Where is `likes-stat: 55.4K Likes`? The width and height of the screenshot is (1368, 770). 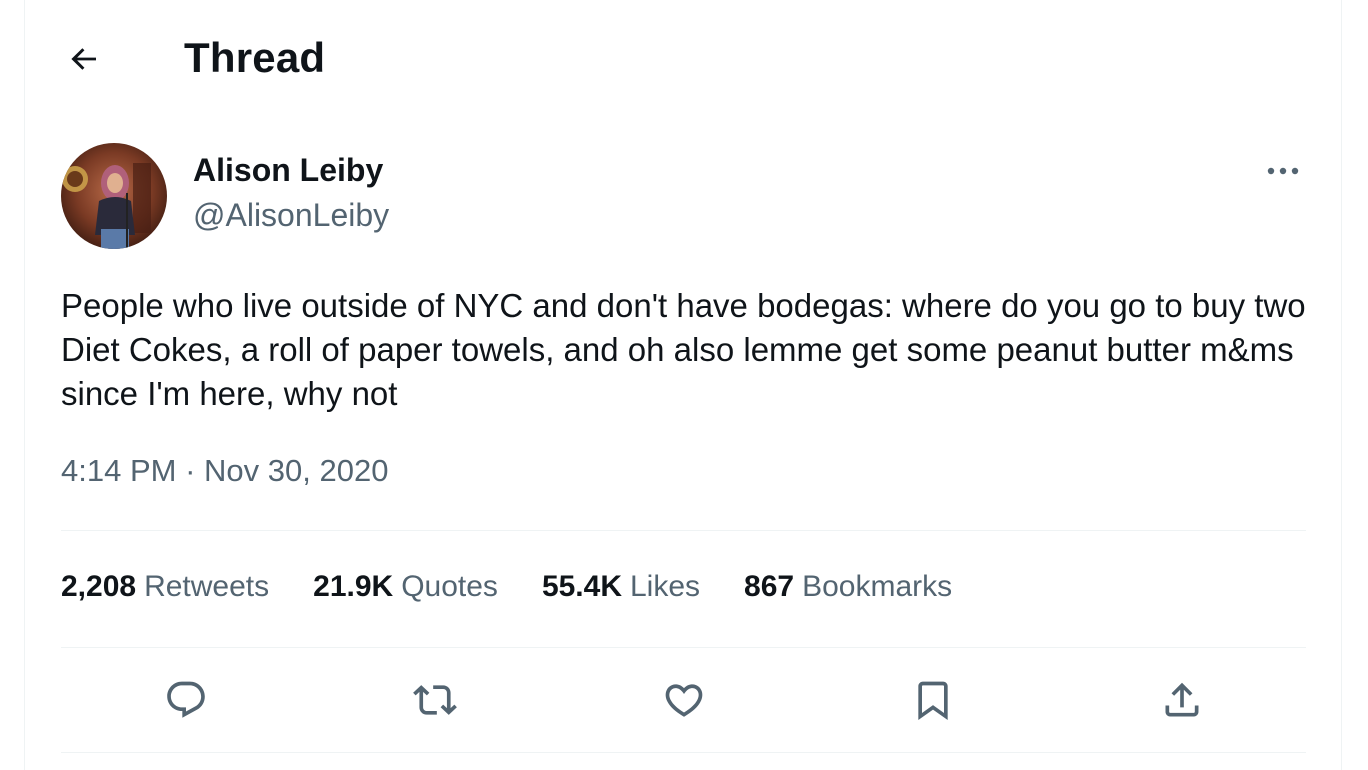 likes-stat: 55.4K Likes is located at coordinates (621, 587).